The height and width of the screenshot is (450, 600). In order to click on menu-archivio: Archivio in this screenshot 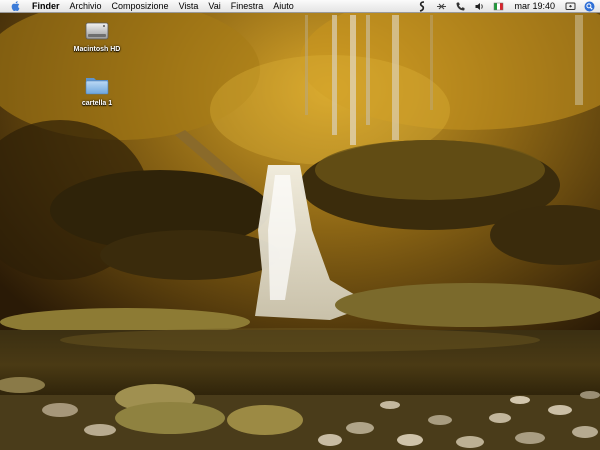, I will do `click(86, 6)`.